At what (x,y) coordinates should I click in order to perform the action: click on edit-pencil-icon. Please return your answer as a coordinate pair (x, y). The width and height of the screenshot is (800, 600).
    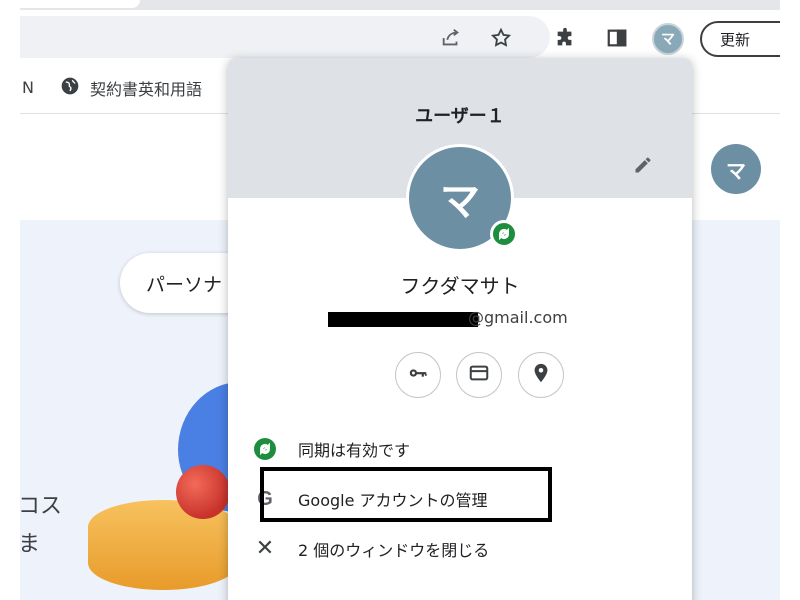
    Looking at the image, I should click on (643, 165).